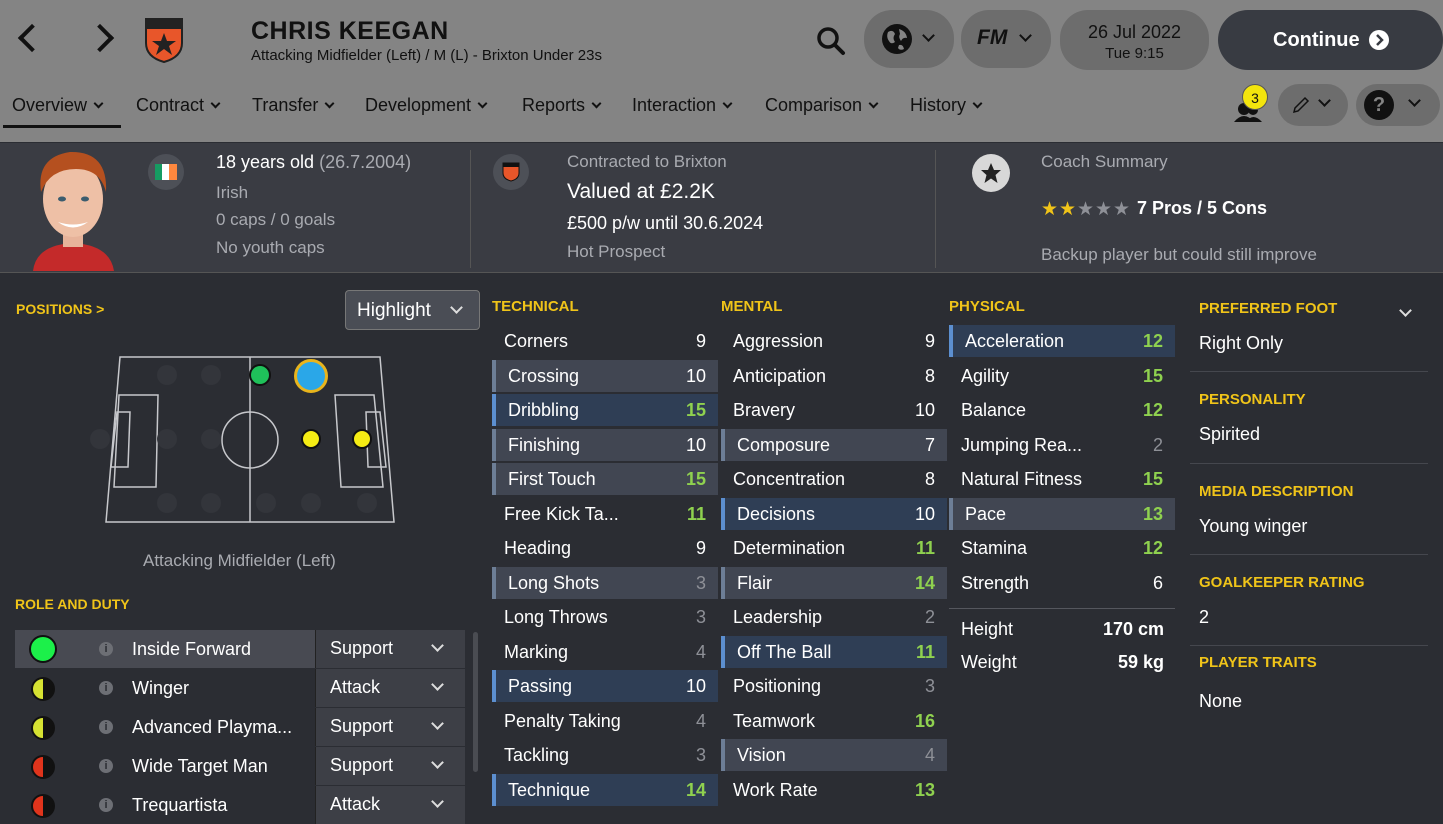 The width and height of the screenshot is (1443, 824). What do you see at coordinates (822, 105) in the screenshot?
I see `tab-comparison: Comparison` at bounding box center [822, 105].